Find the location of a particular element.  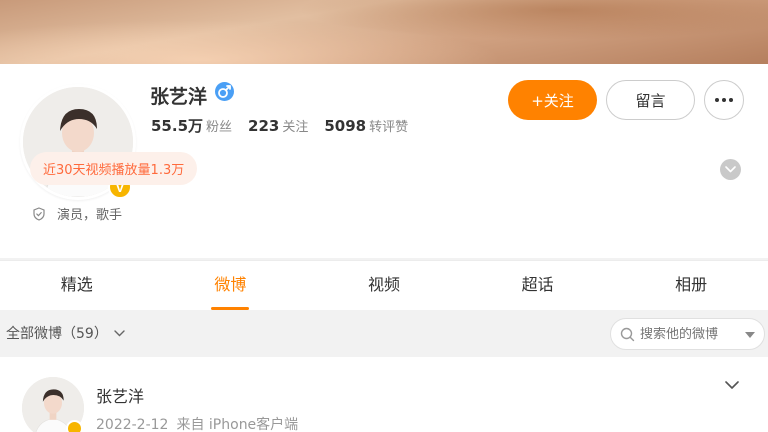

post-source: 来自 iPhone客户端 is located at coordinates (237, 424).